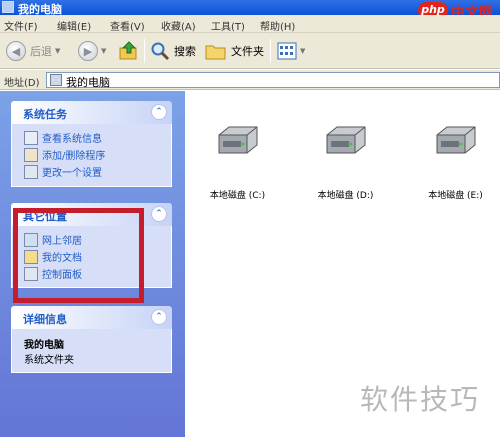  I want to click on watermark-text: 软件技巧, so click(420, 399).